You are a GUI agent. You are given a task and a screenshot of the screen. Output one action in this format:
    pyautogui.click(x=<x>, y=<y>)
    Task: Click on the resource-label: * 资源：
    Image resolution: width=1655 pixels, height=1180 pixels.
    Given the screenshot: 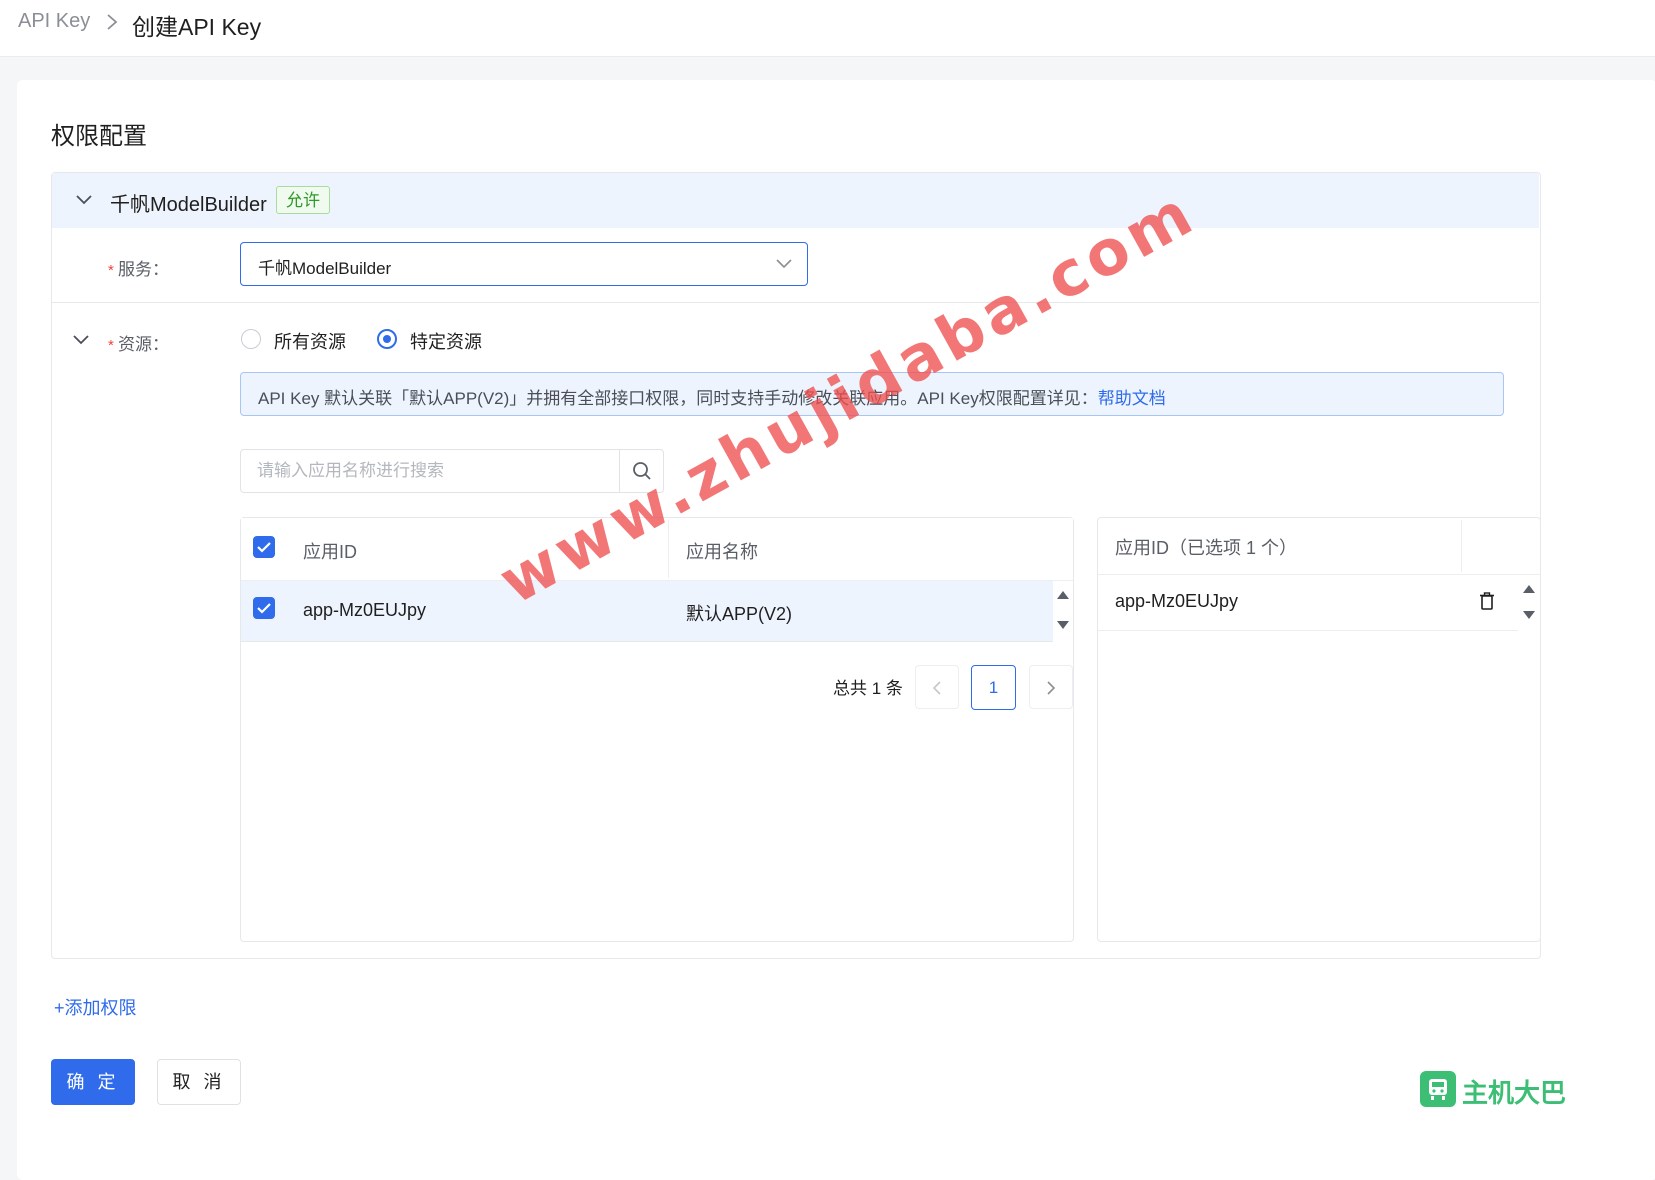 What is the action you would take?
    pyautogui.click(x=139, y=344)
    